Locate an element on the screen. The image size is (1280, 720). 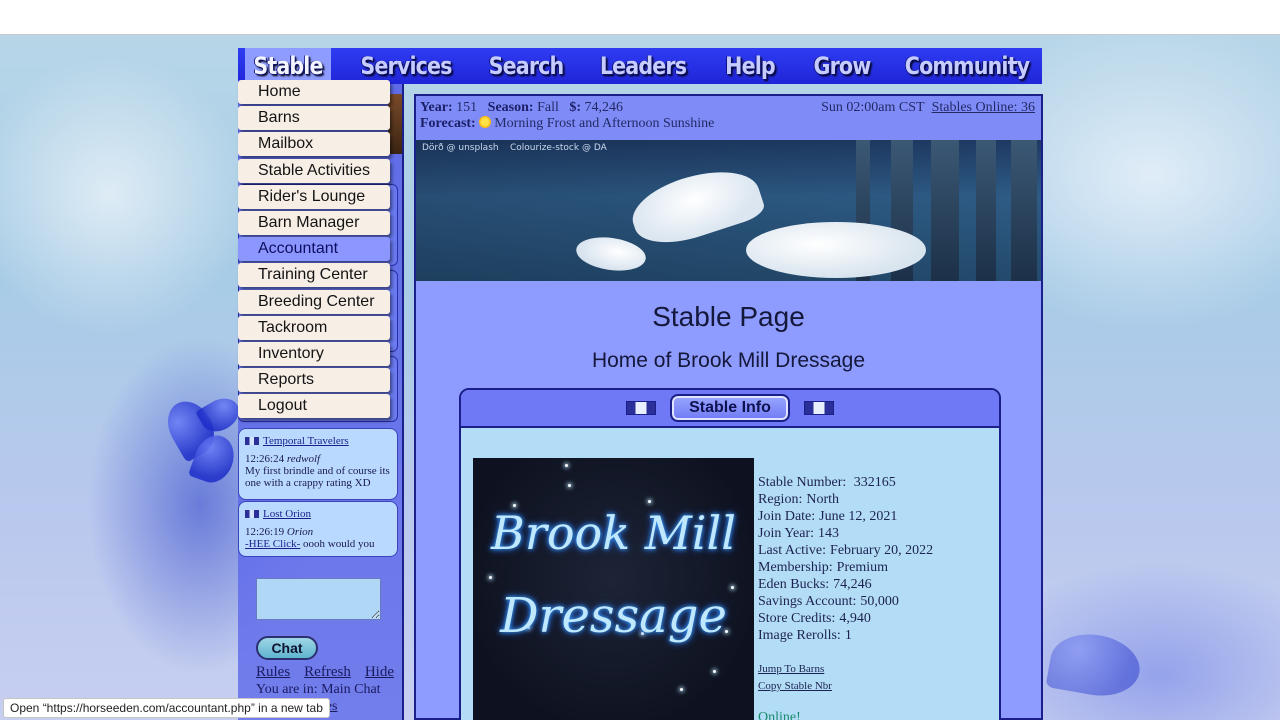
menu-item-logout: Logout is located at coordinates (314, 406).